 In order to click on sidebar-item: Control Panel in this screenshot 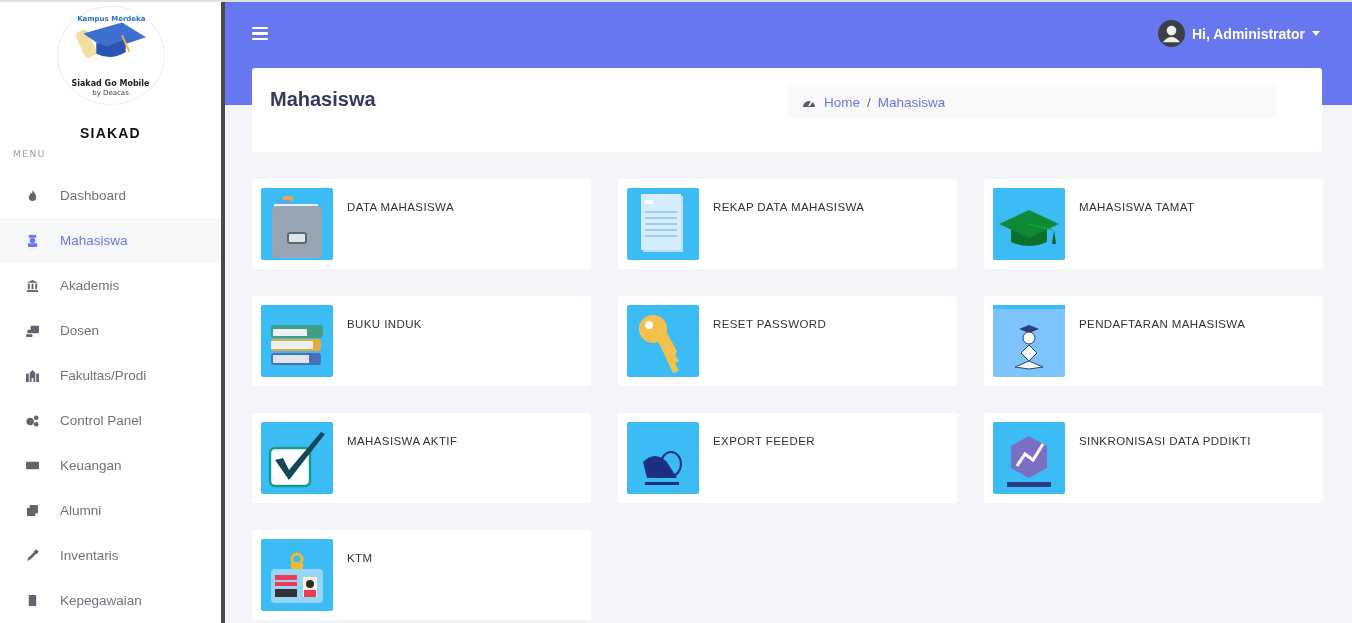, I will do `click(110, 420)`.